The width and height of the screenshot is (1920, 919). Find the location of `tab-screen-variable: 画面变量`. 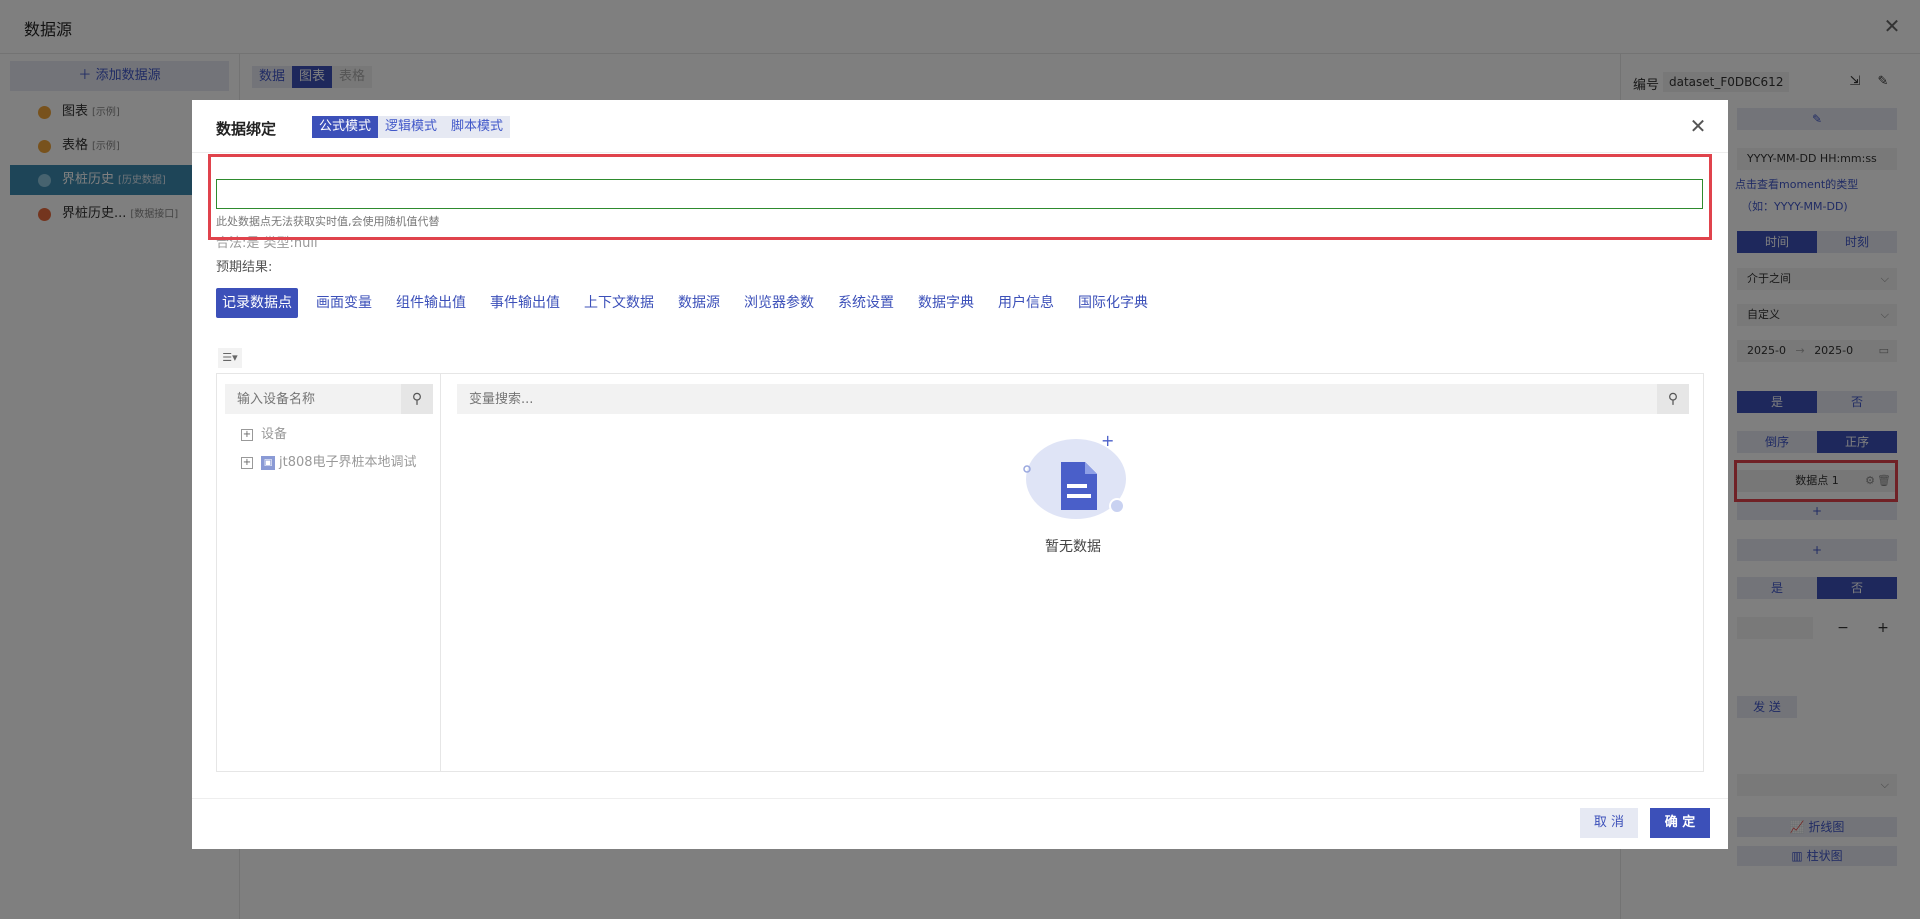

tab-screen-variable: 画面变量 is located at coordinates (344, 303).